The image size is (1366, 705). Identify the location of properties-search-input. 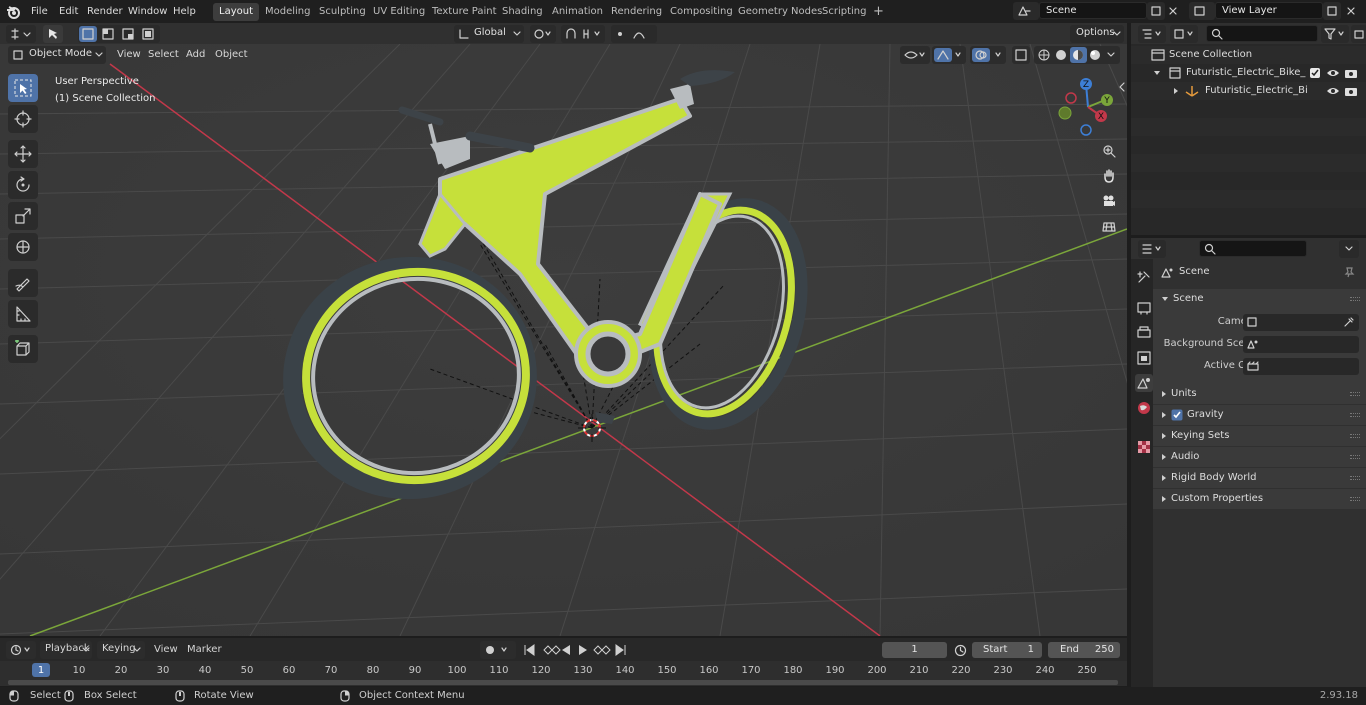
(1253, 248).